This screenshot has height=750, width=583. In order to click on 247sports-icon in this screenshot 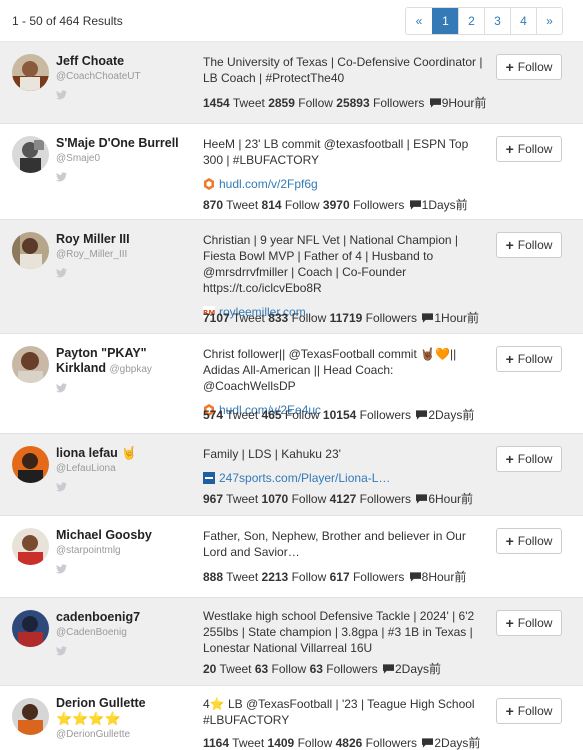, I will do `click(209, 478)`.